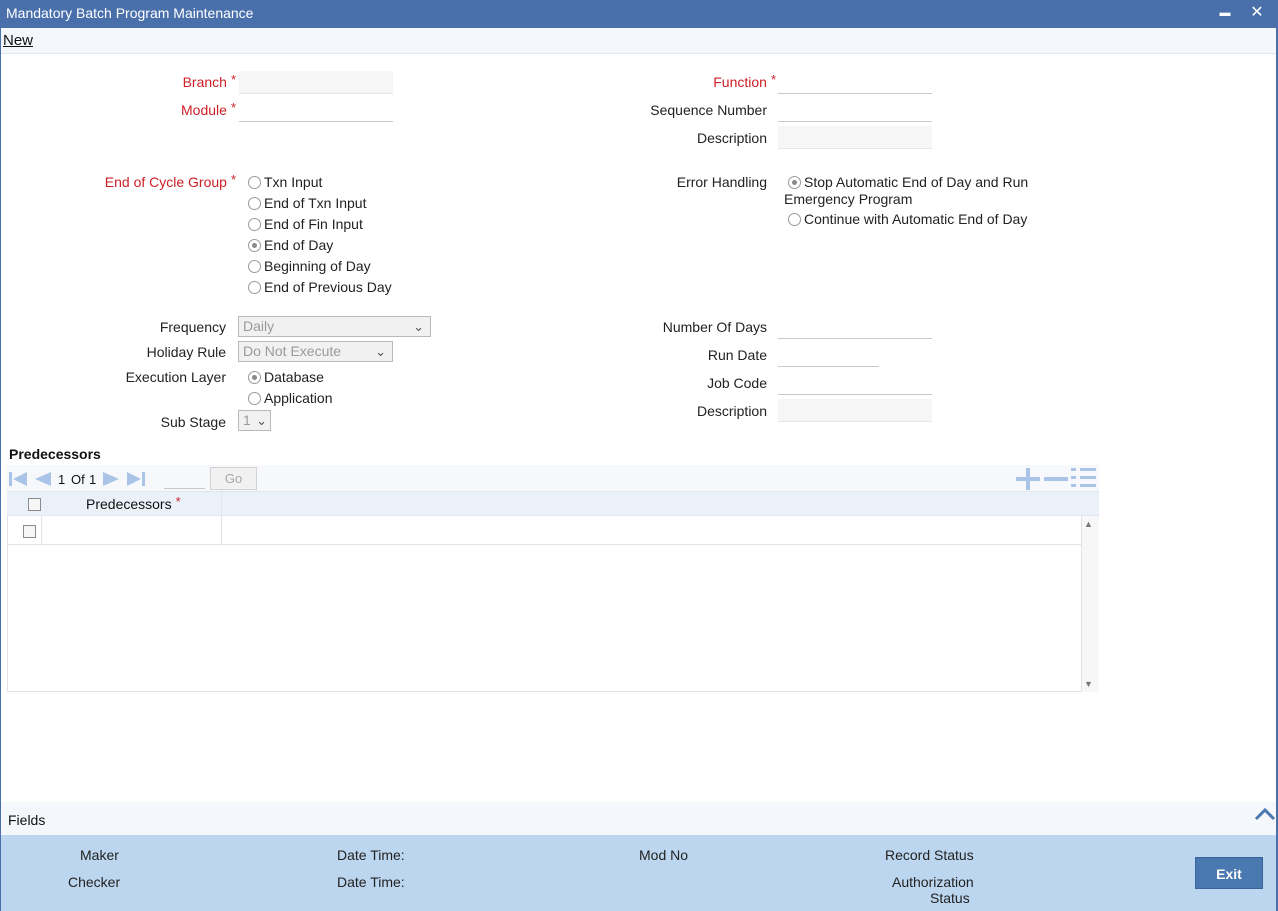 The width and height of the screenshot is (1278, 911). What do you see at coordinates (371, 882) in the screenshot?
I see `checker-date-time-label: Date Time:` at bounding box center [371, 882].